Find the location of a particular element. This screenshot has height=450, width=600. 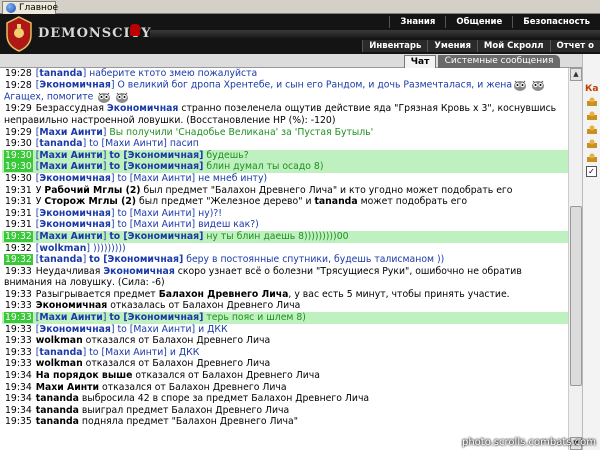

message-text: терь пояс и шлем 8) is located at coordinates (254, 318).